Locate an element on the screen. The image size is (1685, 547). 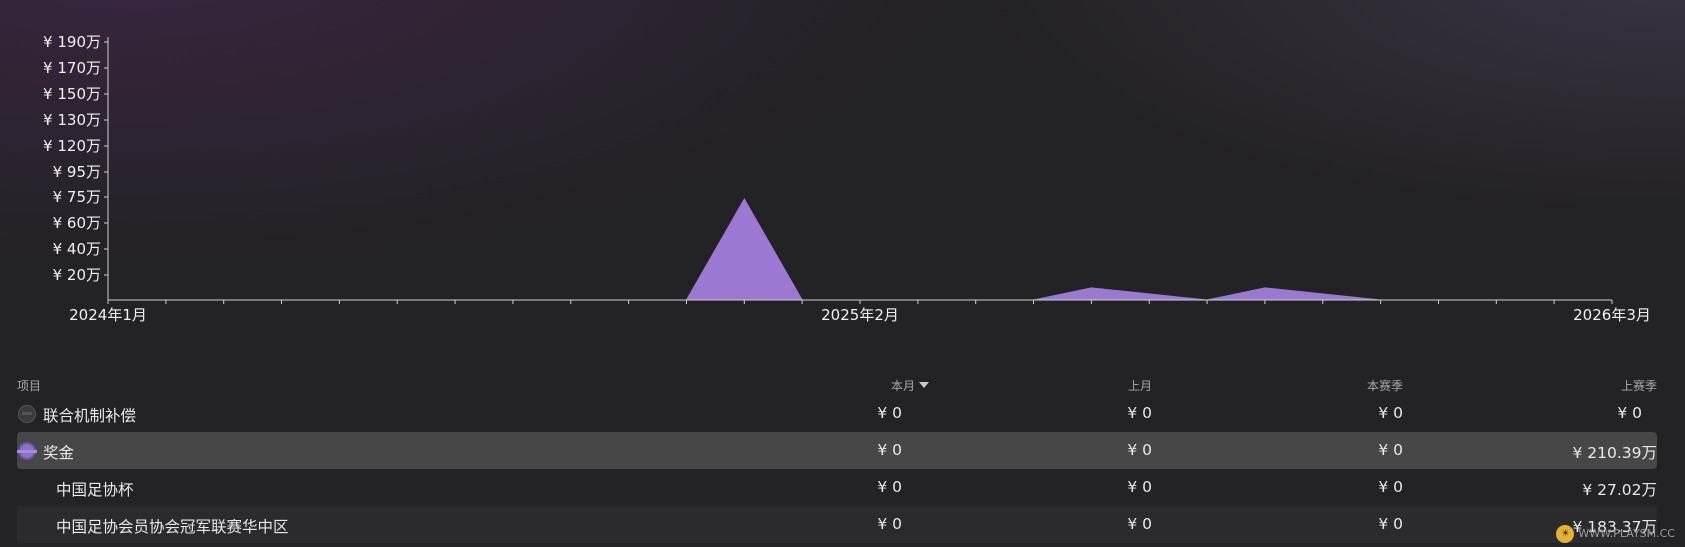
watermark: ☀ WWW.PLAYSM.CC is located at coordinates (1615, 534).